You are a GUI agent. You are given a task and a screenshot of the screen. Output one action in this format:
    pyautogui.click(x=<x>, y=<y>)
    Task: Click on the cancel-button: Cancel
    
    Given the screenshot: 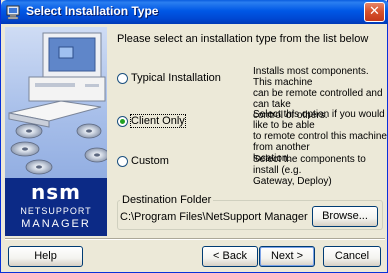 What is the action you would take?
    pyautogui.click(x=352, y=256)
    